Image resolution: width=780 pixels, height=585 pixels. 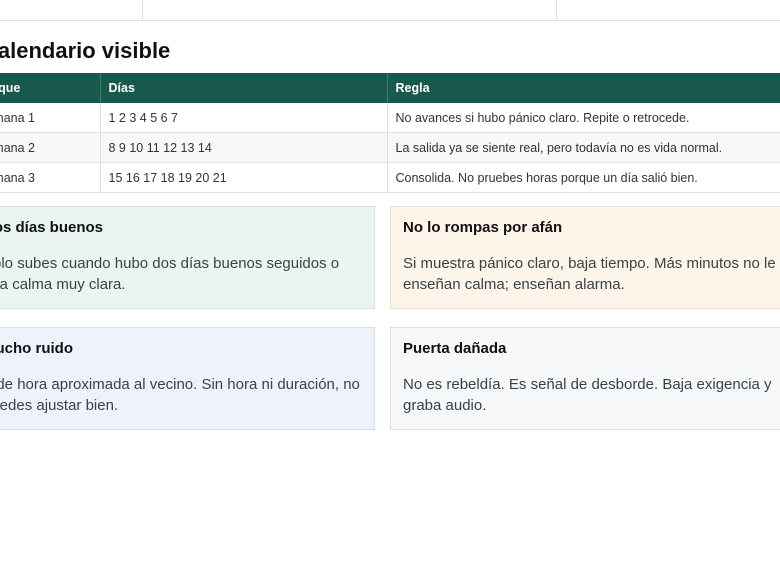 What do you see at coordinates (50, 88) in the screenshot?
I see `column-header-block: Bloque` at bounding box center [50, 88].